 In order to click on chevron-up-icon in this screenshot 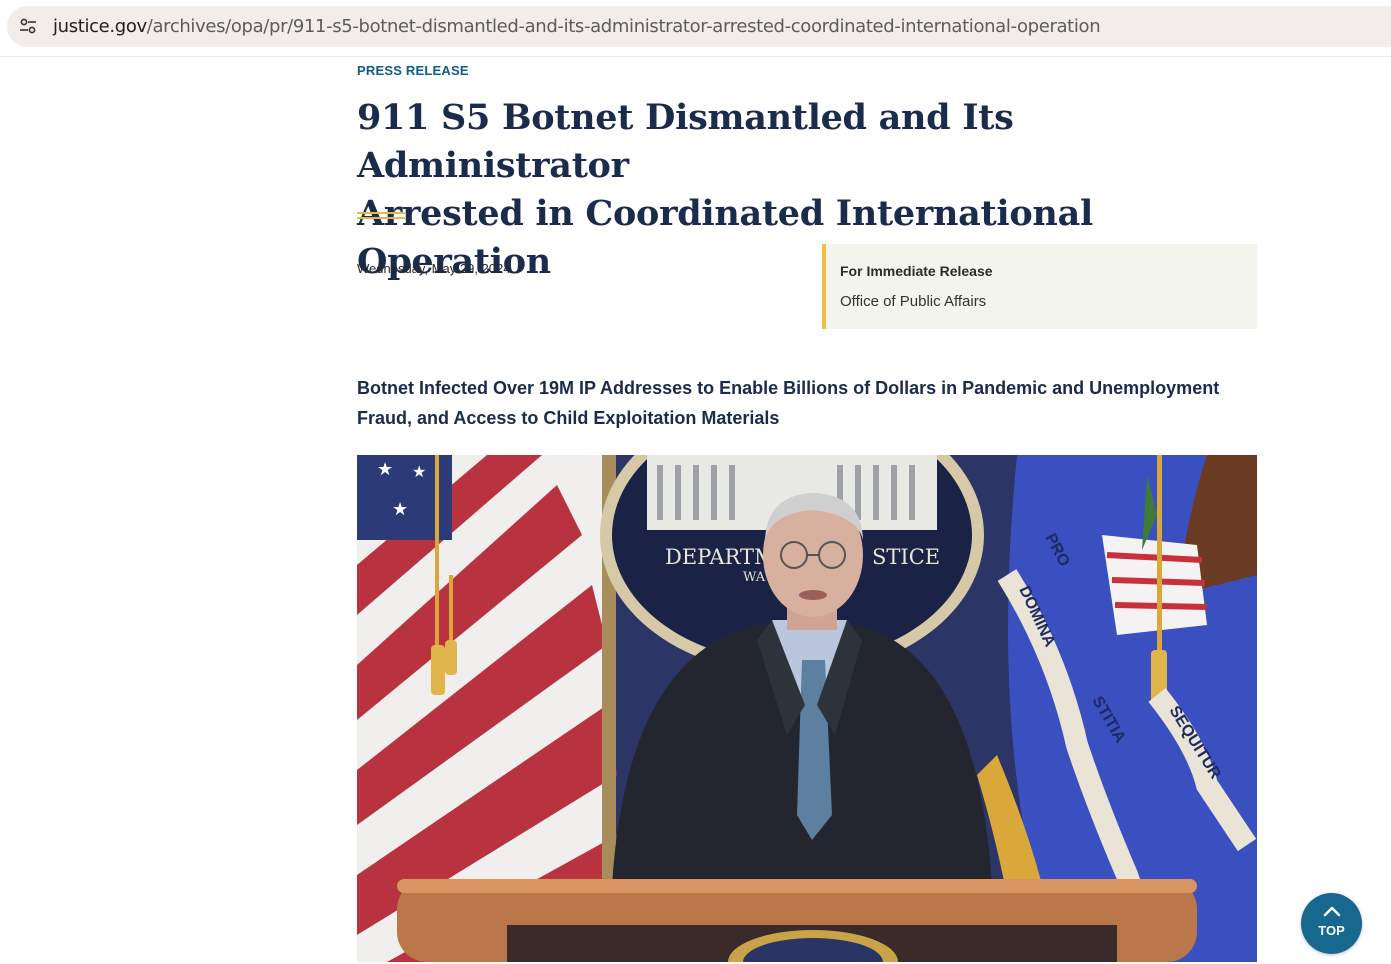, I will do `click(1332, 913)`.